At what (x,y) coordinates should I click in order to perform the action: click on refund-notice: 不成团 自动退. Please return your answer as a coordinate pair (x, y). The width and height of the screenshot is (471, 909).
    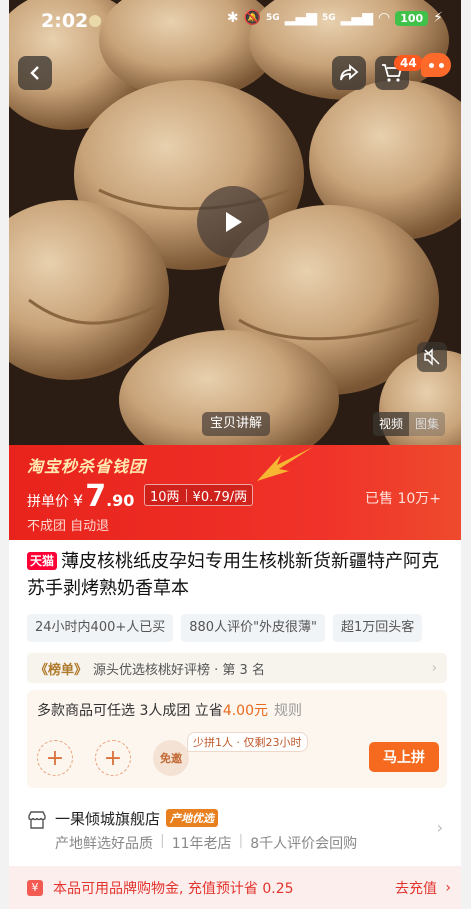
    Looking at the image, I should click on (68, 526).